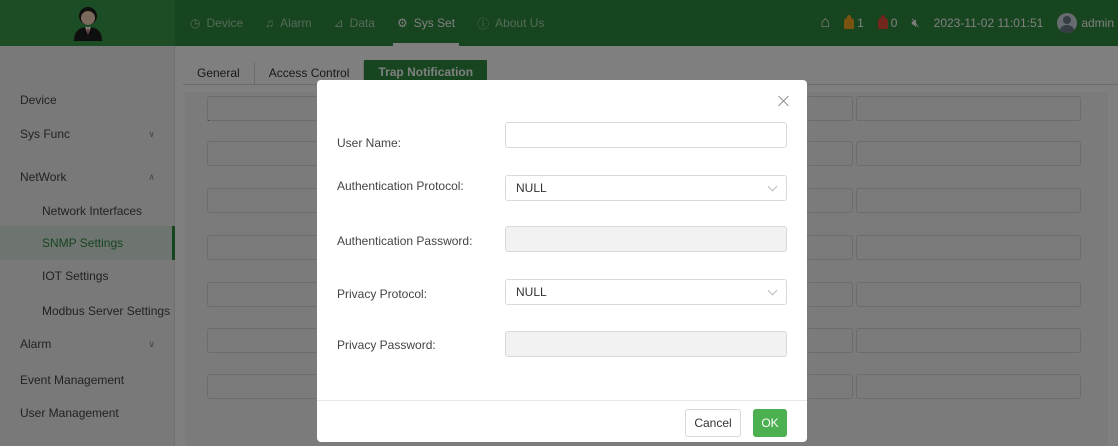  Describe the element at coordinates (400, 186) in the screenshot. I see `auth-protocol-label: Authentication Protocol:` at that location.